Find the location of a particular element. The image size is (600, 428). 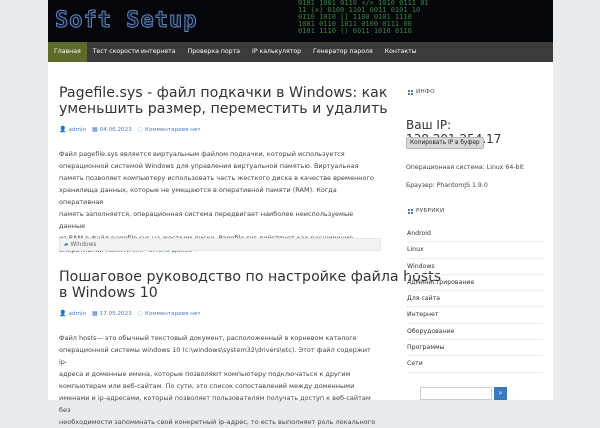

search-icon: ⌕ is located at coordinates (500, 393).